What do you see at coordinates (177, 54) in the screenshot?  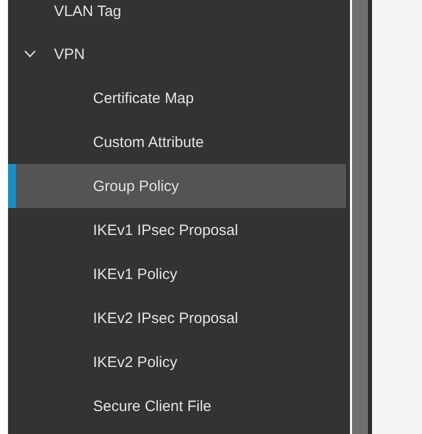 I see `nav-item: VPN` at bounding box center [177, 54].